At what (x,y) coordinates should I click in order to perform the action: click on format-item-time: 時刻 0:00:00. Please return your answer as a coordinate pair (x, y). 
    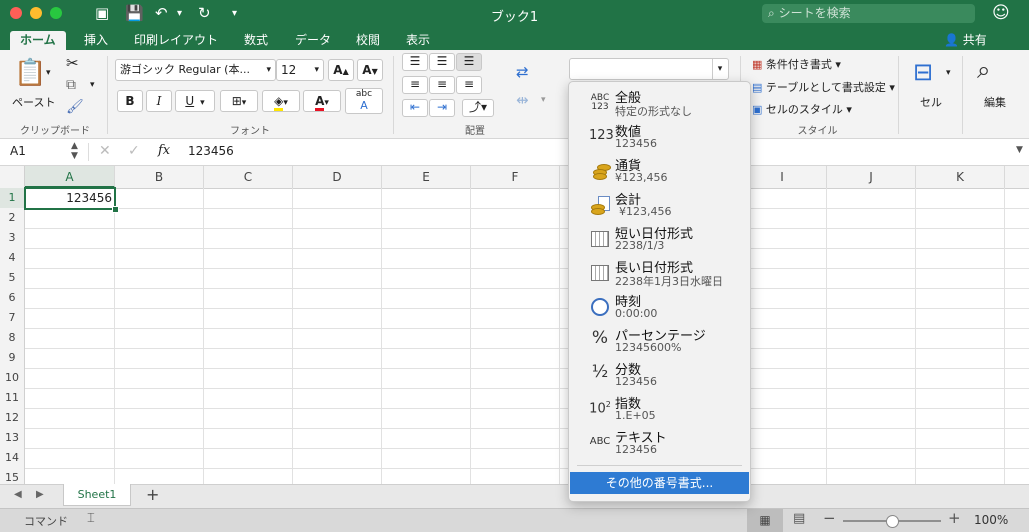
    Looking at the image, I should click on (659, 307).